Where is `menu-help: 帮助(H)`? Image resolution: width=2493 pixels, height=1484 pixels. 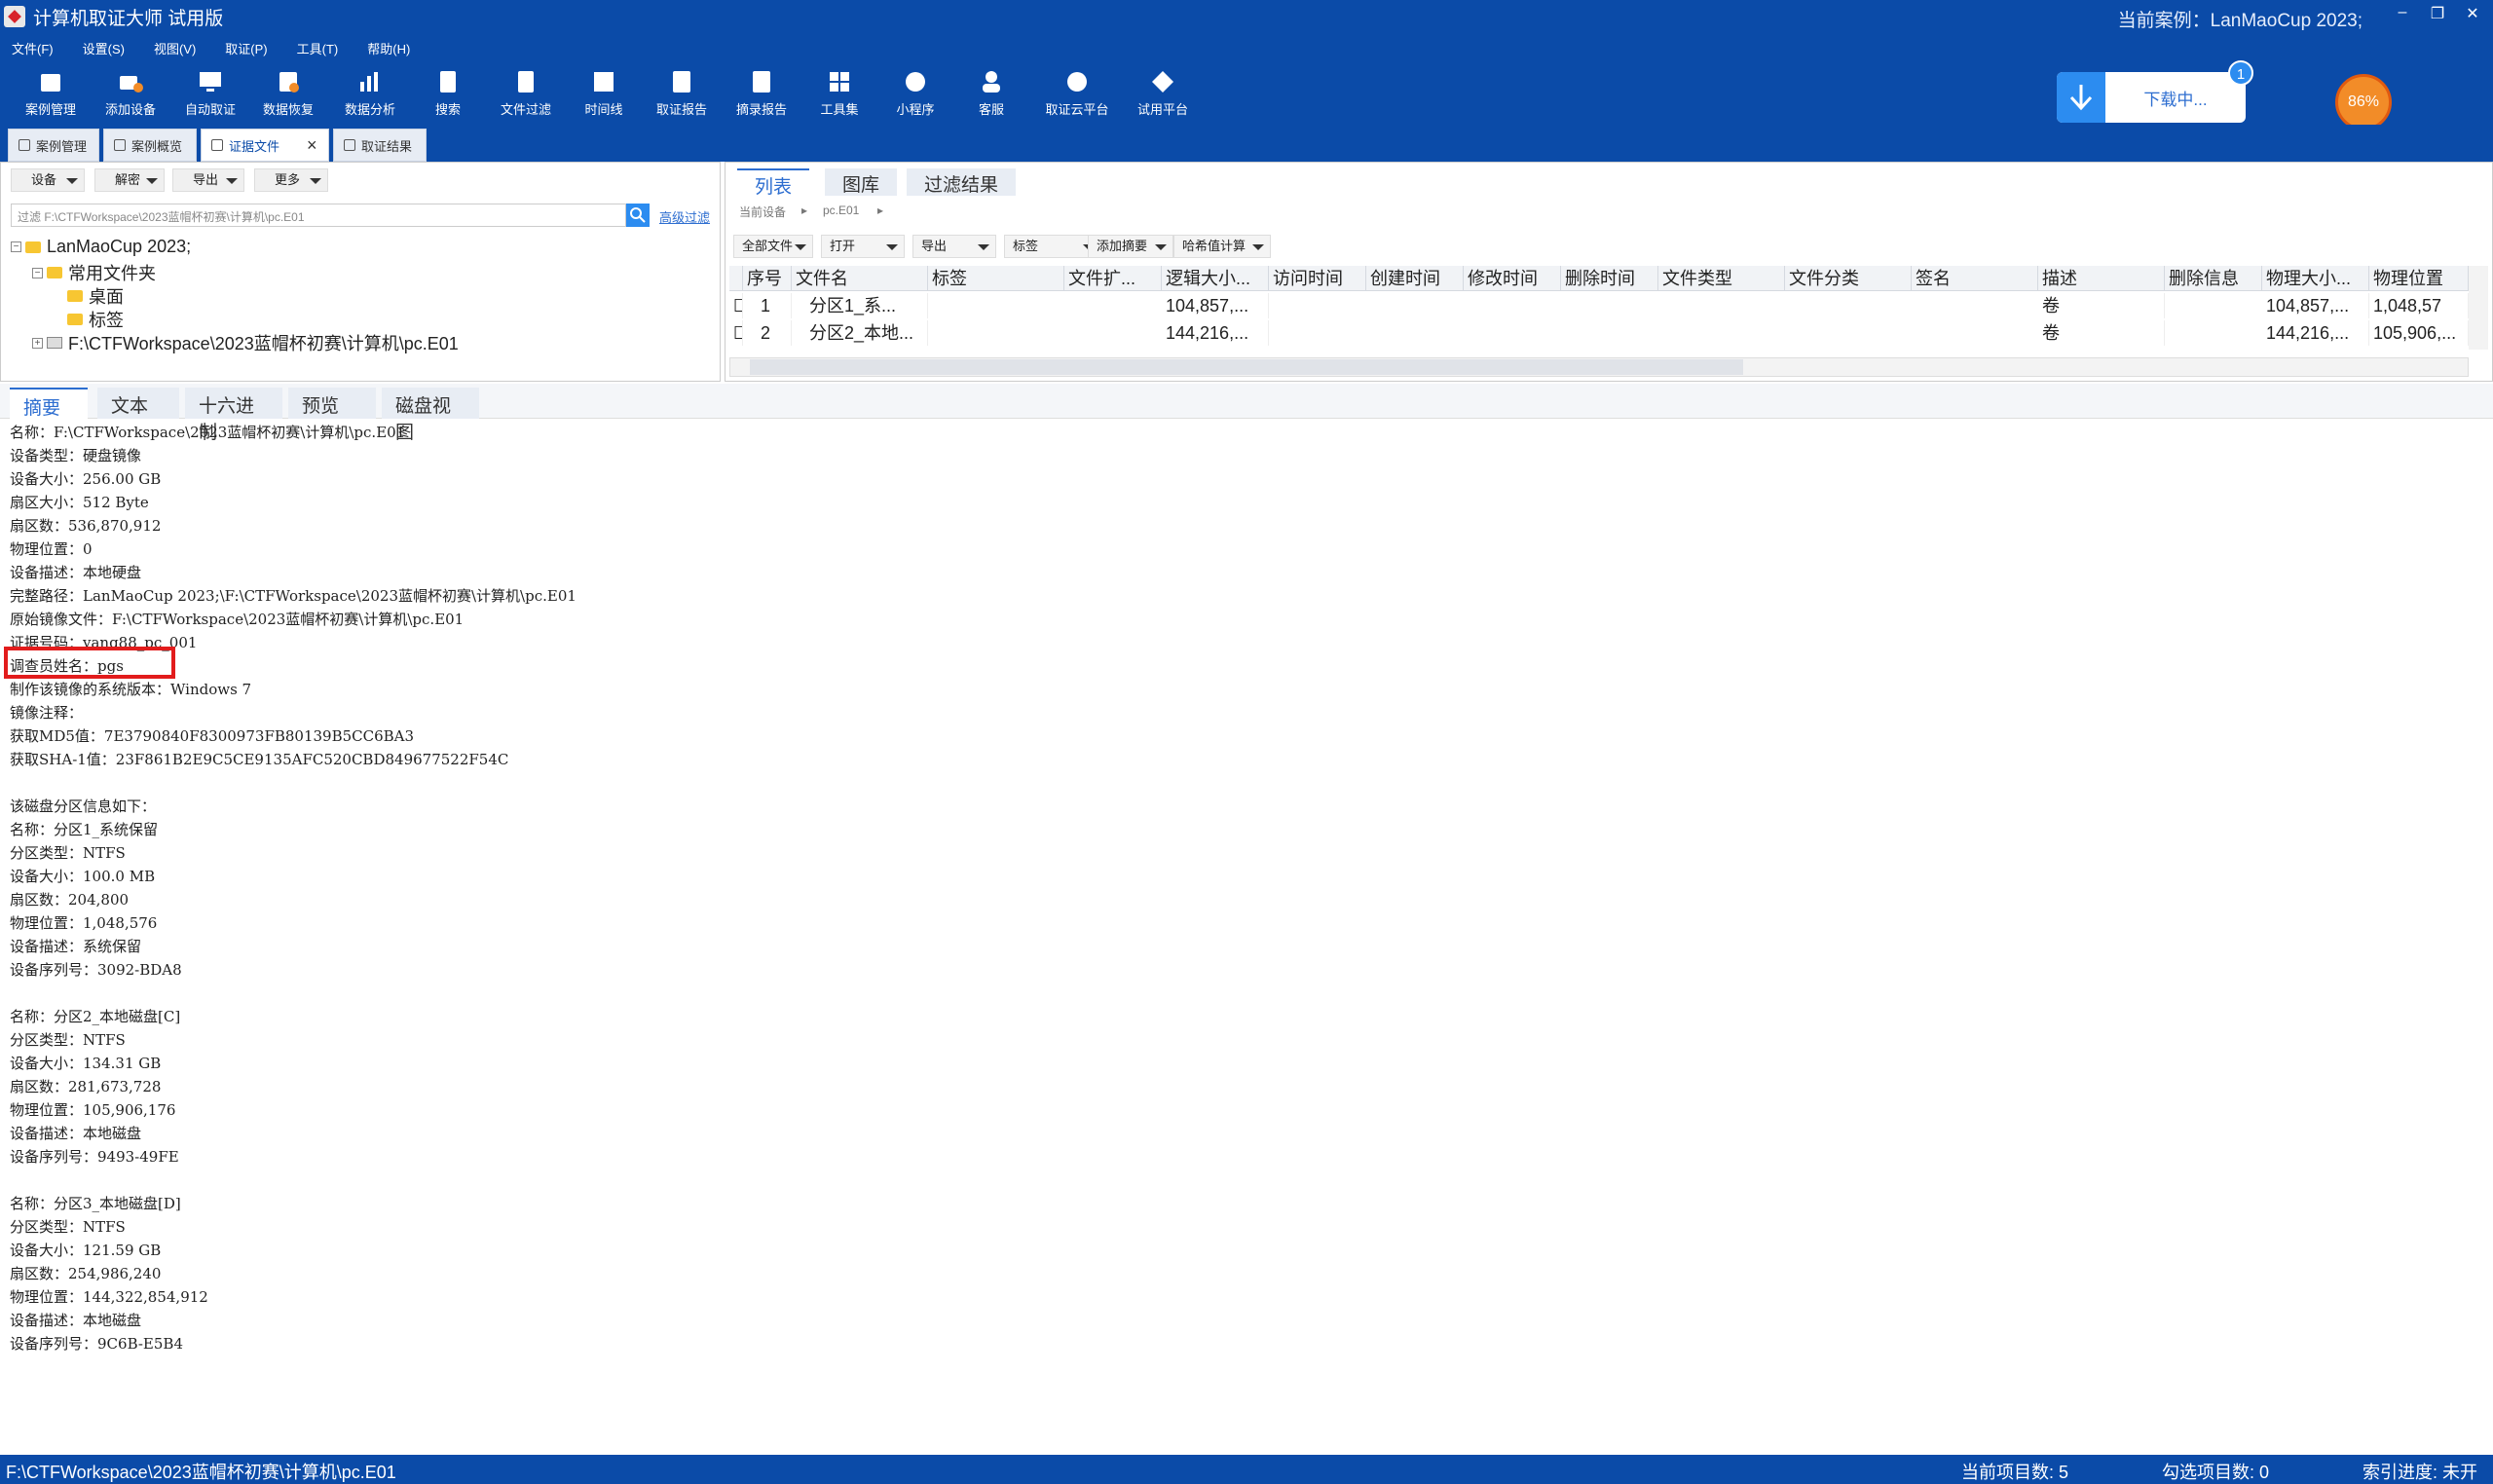
menu-help: 帮助(H) is located at coordinates (389, 48).